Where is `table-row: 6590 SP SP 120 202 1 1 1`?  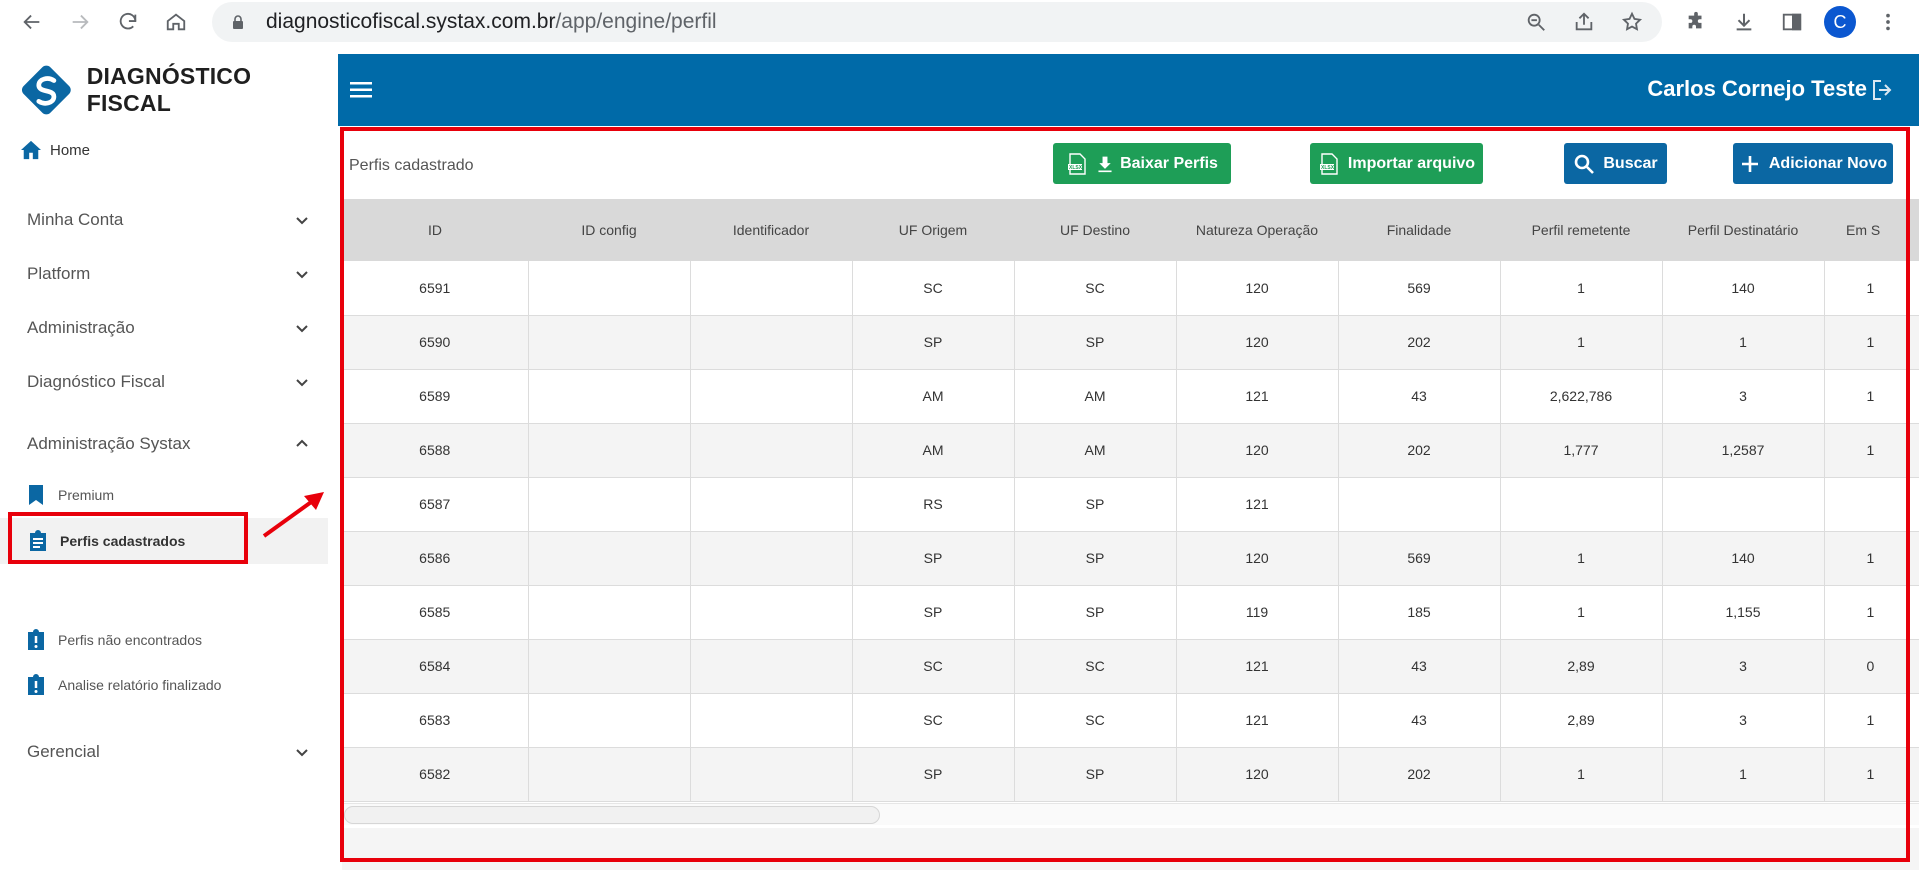
table-row: 6590 SP SP 120 202 1 1 1 is located at coordinates (1130, 342).